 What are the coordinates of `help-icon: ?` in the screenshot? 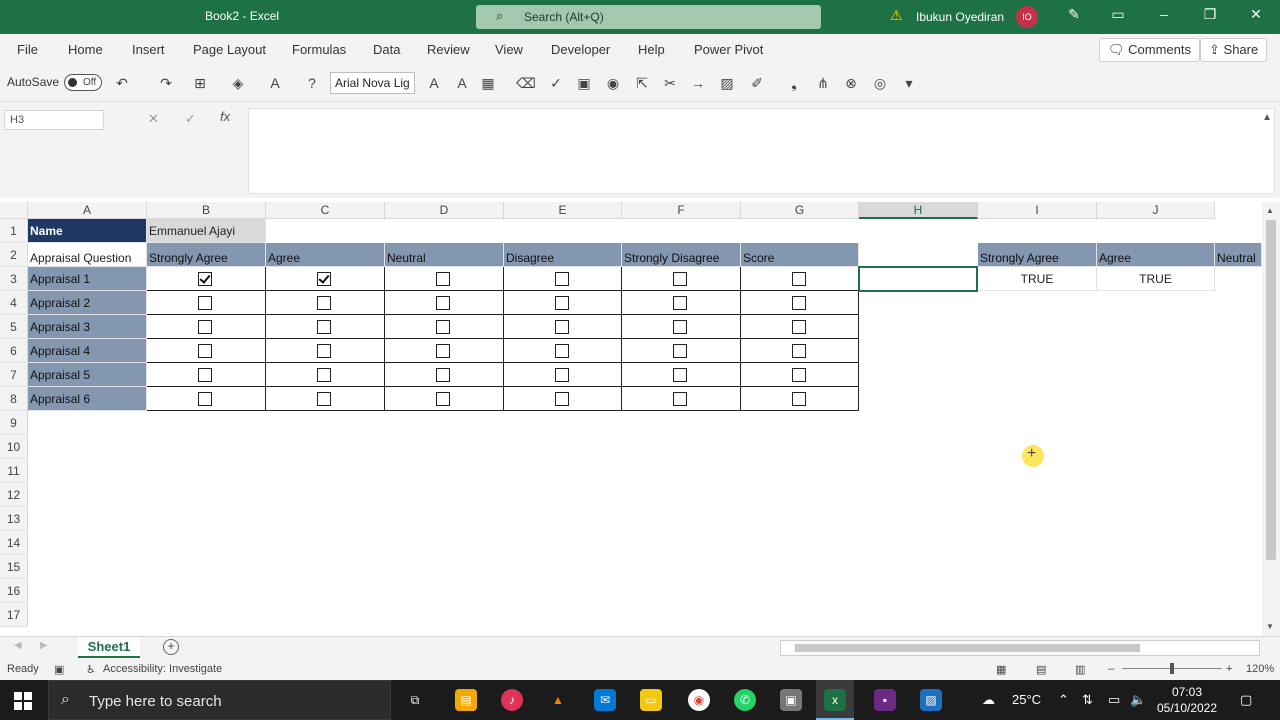 It's located at (312, 83).